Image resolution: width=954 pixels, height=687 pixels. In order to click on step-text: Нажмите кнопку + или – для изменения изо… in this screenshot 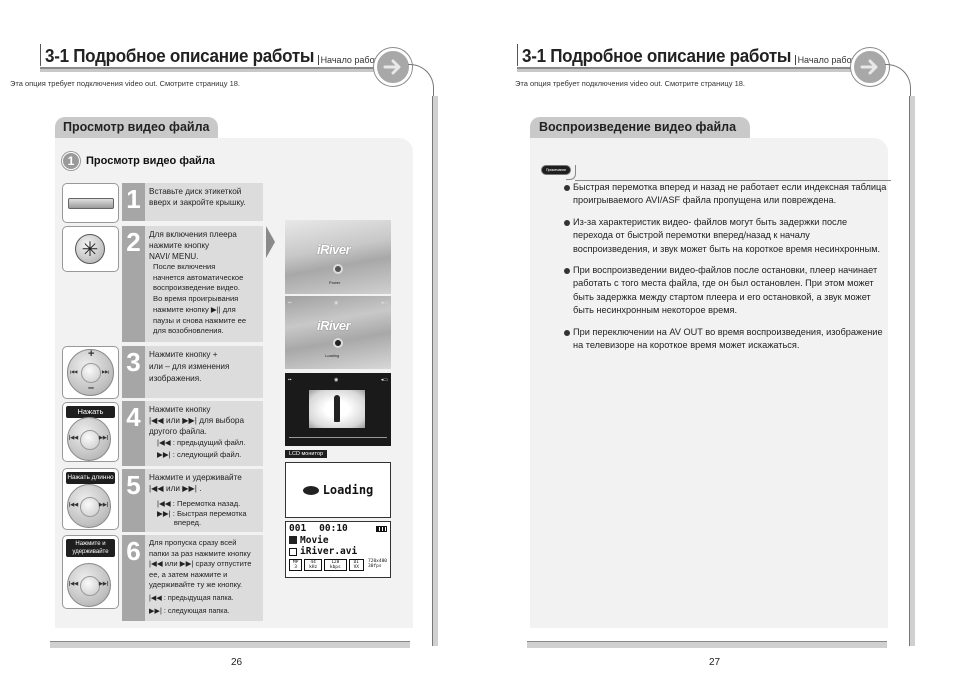, I will do `click(189, 366)`.